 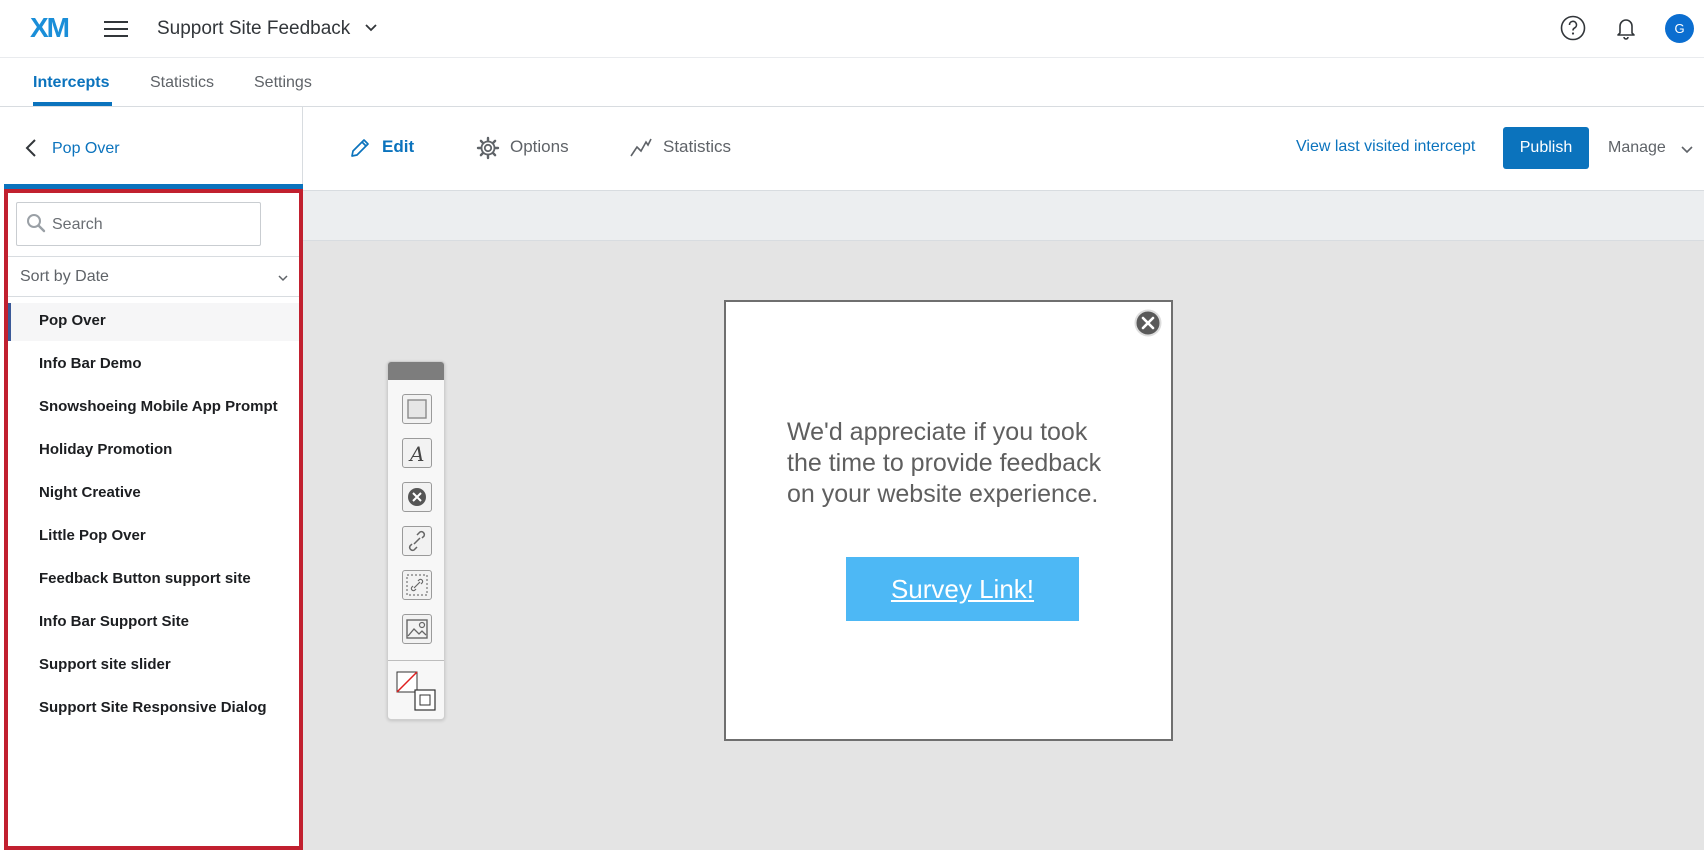 I want to click on project-title: Support Site Feedback, so click(x=253, y=29).